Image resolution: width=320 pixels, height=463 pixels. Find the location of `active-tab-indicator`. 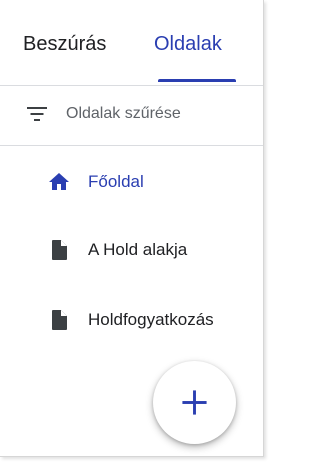

active-tab-indicator is located at coordinates (197, 80).